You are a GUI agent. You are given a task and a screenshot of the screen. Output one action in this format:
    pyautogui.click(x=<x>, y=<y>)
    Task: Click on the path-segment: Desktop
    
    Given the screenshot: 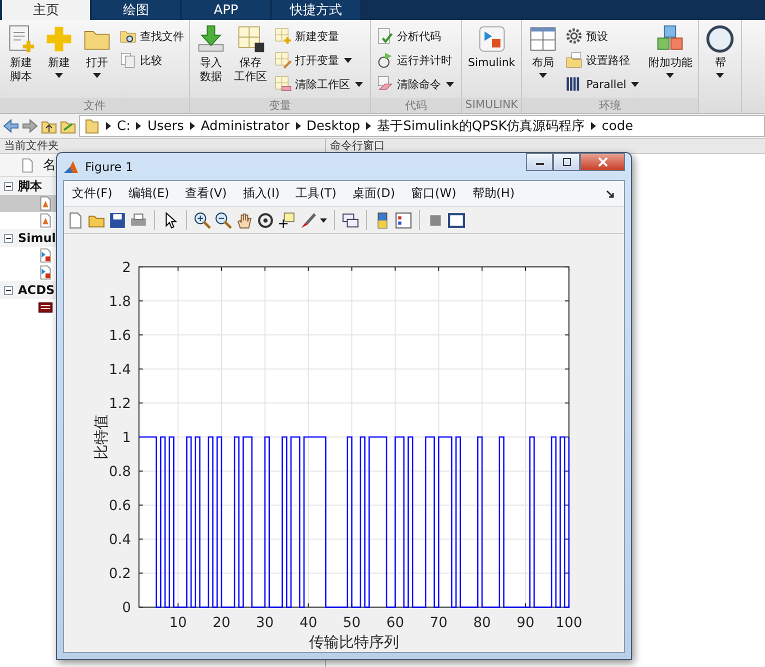 What is the action you would take?
    pyautogui.click(x=333, y=126)
    